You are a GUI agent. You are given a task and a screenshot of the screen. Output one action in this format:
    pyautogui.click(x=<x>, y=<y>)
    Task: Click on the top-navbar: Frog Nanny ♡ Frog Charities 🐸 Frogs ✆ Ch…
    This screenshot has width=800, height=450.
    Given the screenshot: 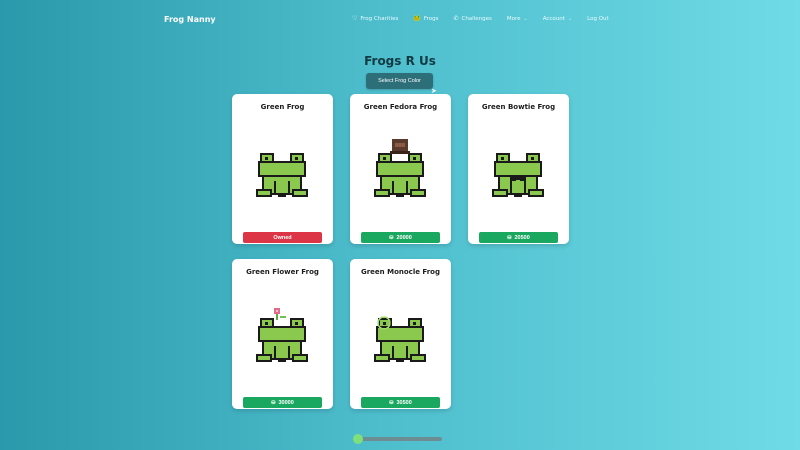 What is the action you would take?
    pyautogui.click(x=400, y=20)
    